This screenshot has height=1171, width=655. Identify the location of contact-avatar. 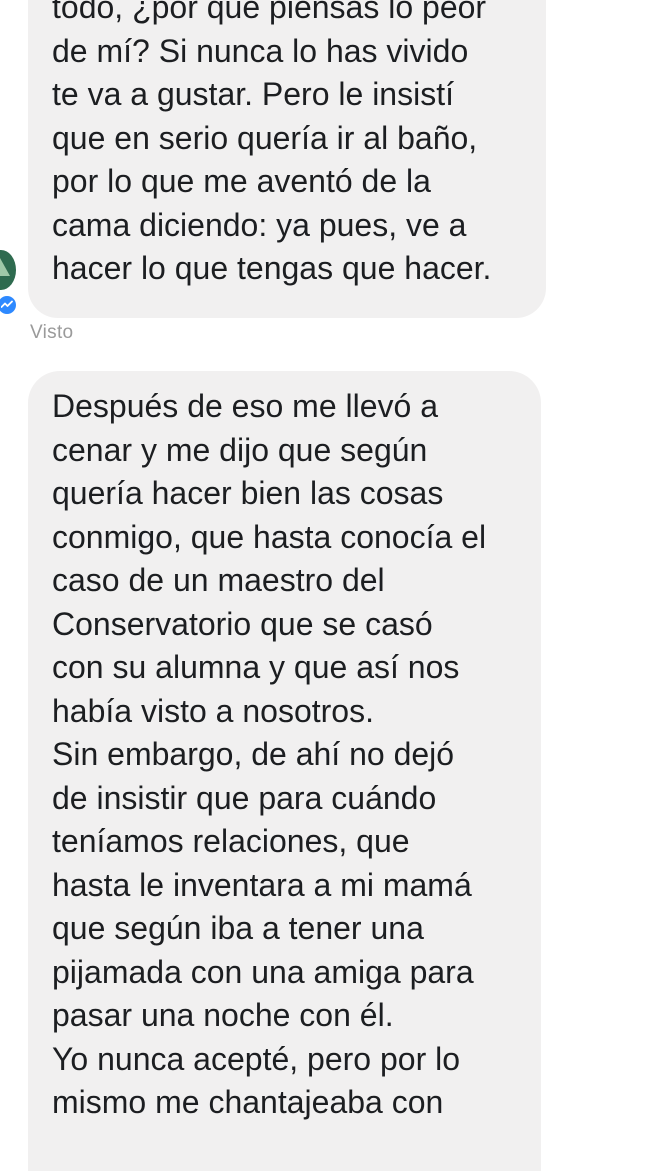
(8, 270).